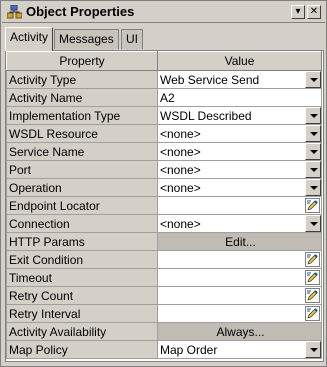 The image size is (327, 367). What do you see at coordinates (239, 169) in the screenshot?
I see `value-dropdown-port: <none>` at bounding box center [239, 169].